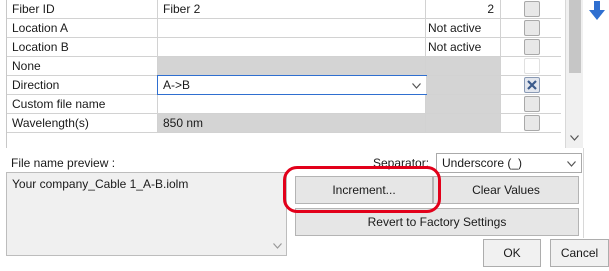 This screenshot has width=609, height=271. I want to click on clear-values-button: Clear Values, so click(506, 190).